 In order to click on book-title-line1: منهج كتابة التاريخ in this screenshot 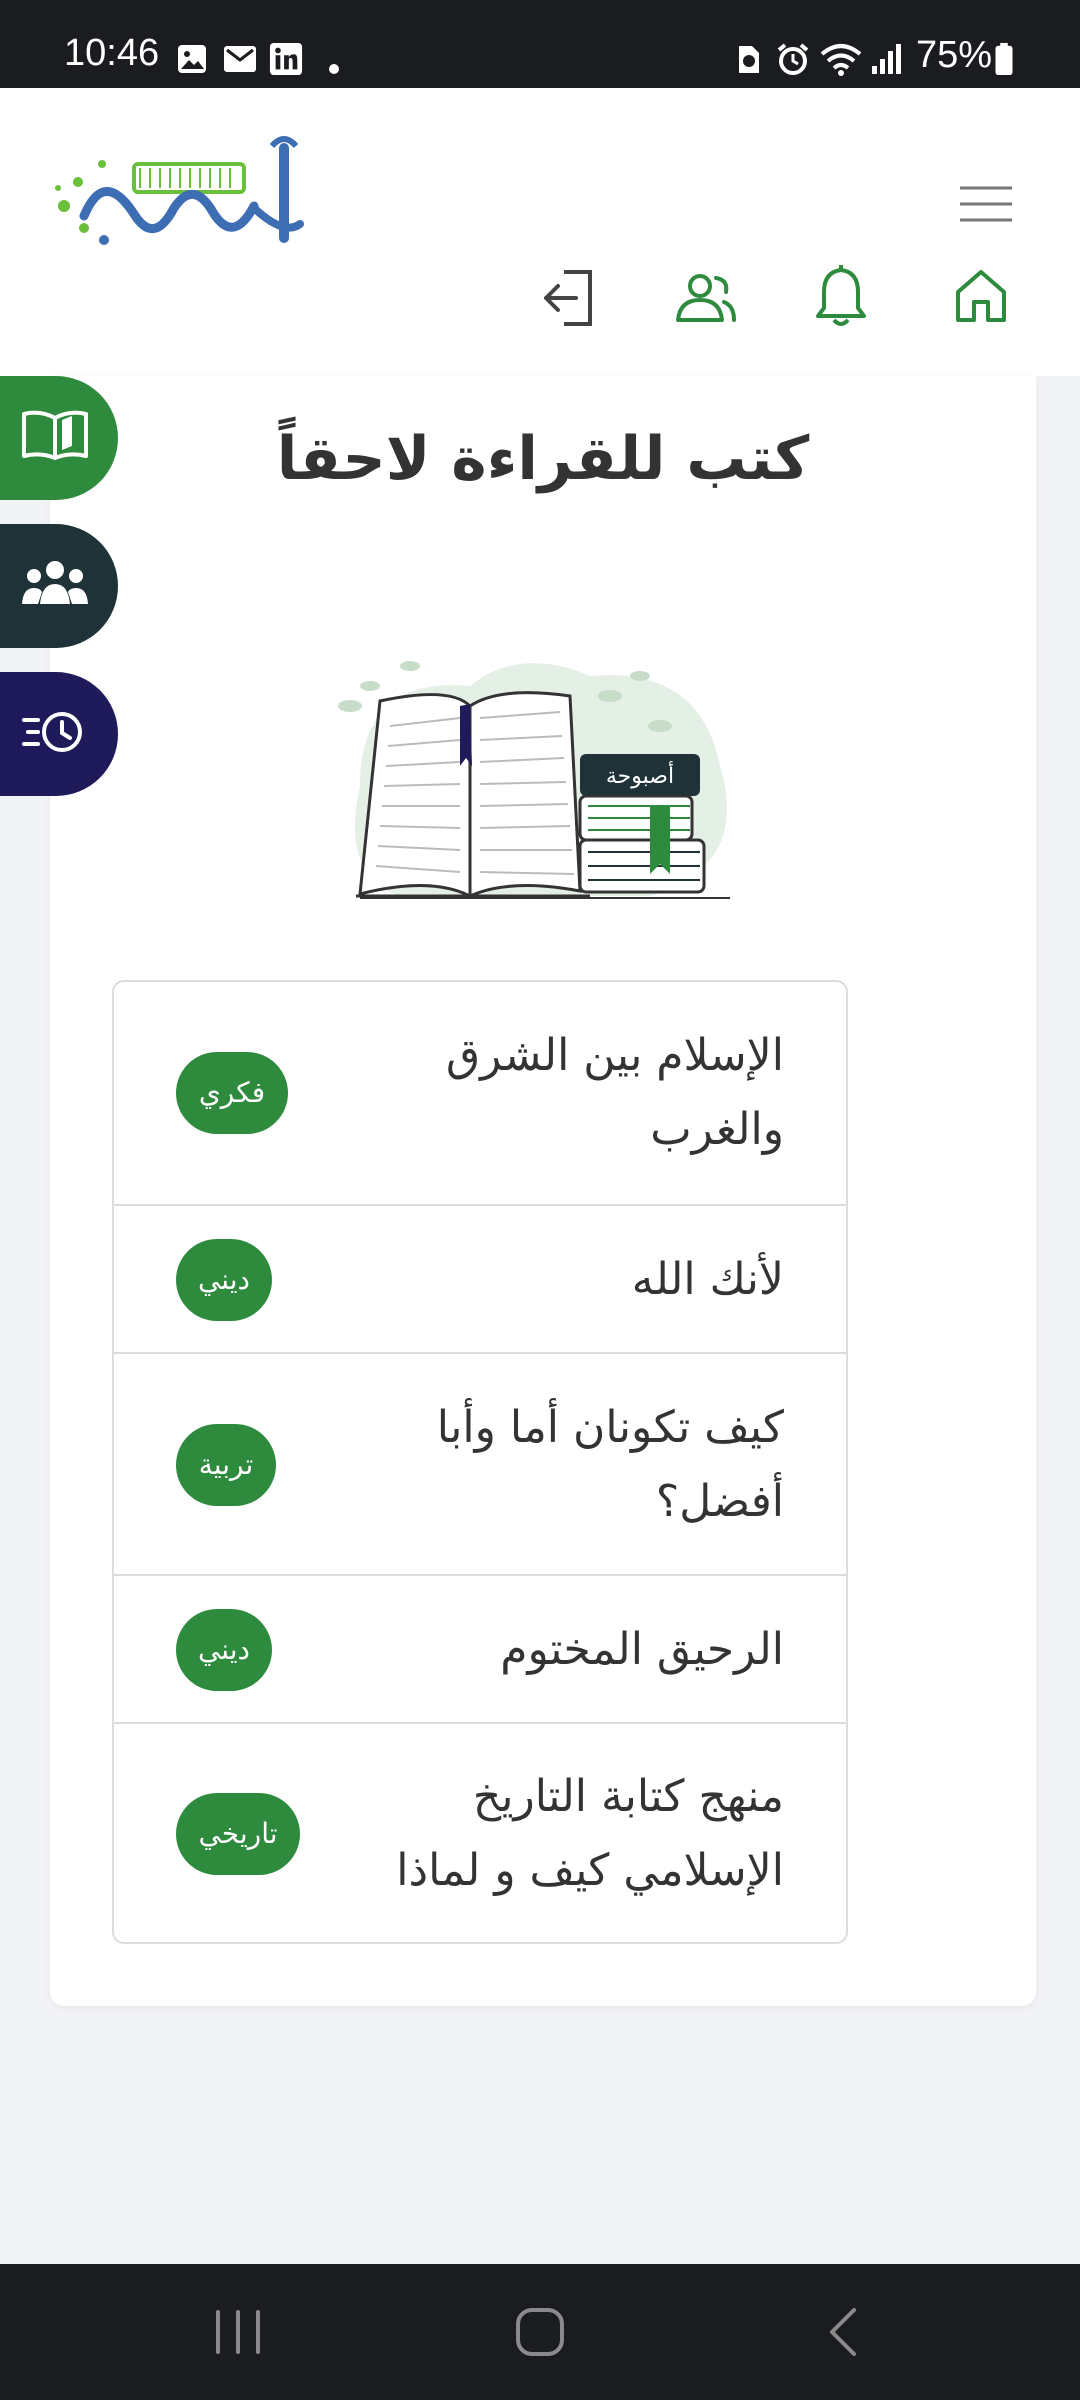, I will do `click(628, 1796)`.